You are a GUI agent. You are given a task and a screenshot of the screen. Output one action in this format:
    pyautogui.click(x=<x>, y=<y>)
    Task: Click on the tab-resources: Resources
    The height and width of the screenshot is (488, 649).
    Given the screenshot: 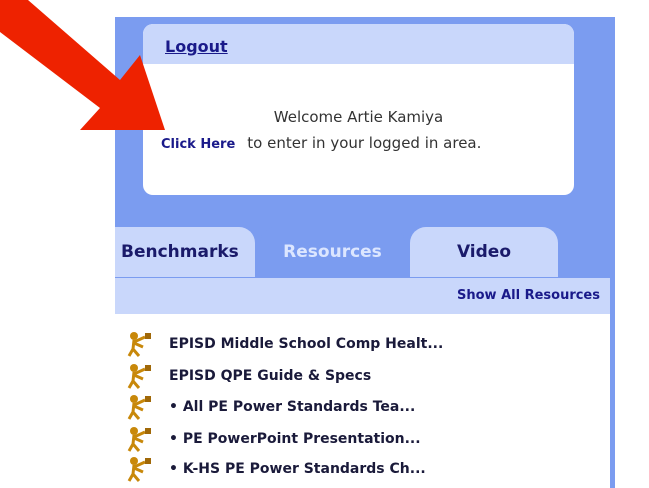 What is the action you would take?
    pyautogui.click(x=332, y=252)
    